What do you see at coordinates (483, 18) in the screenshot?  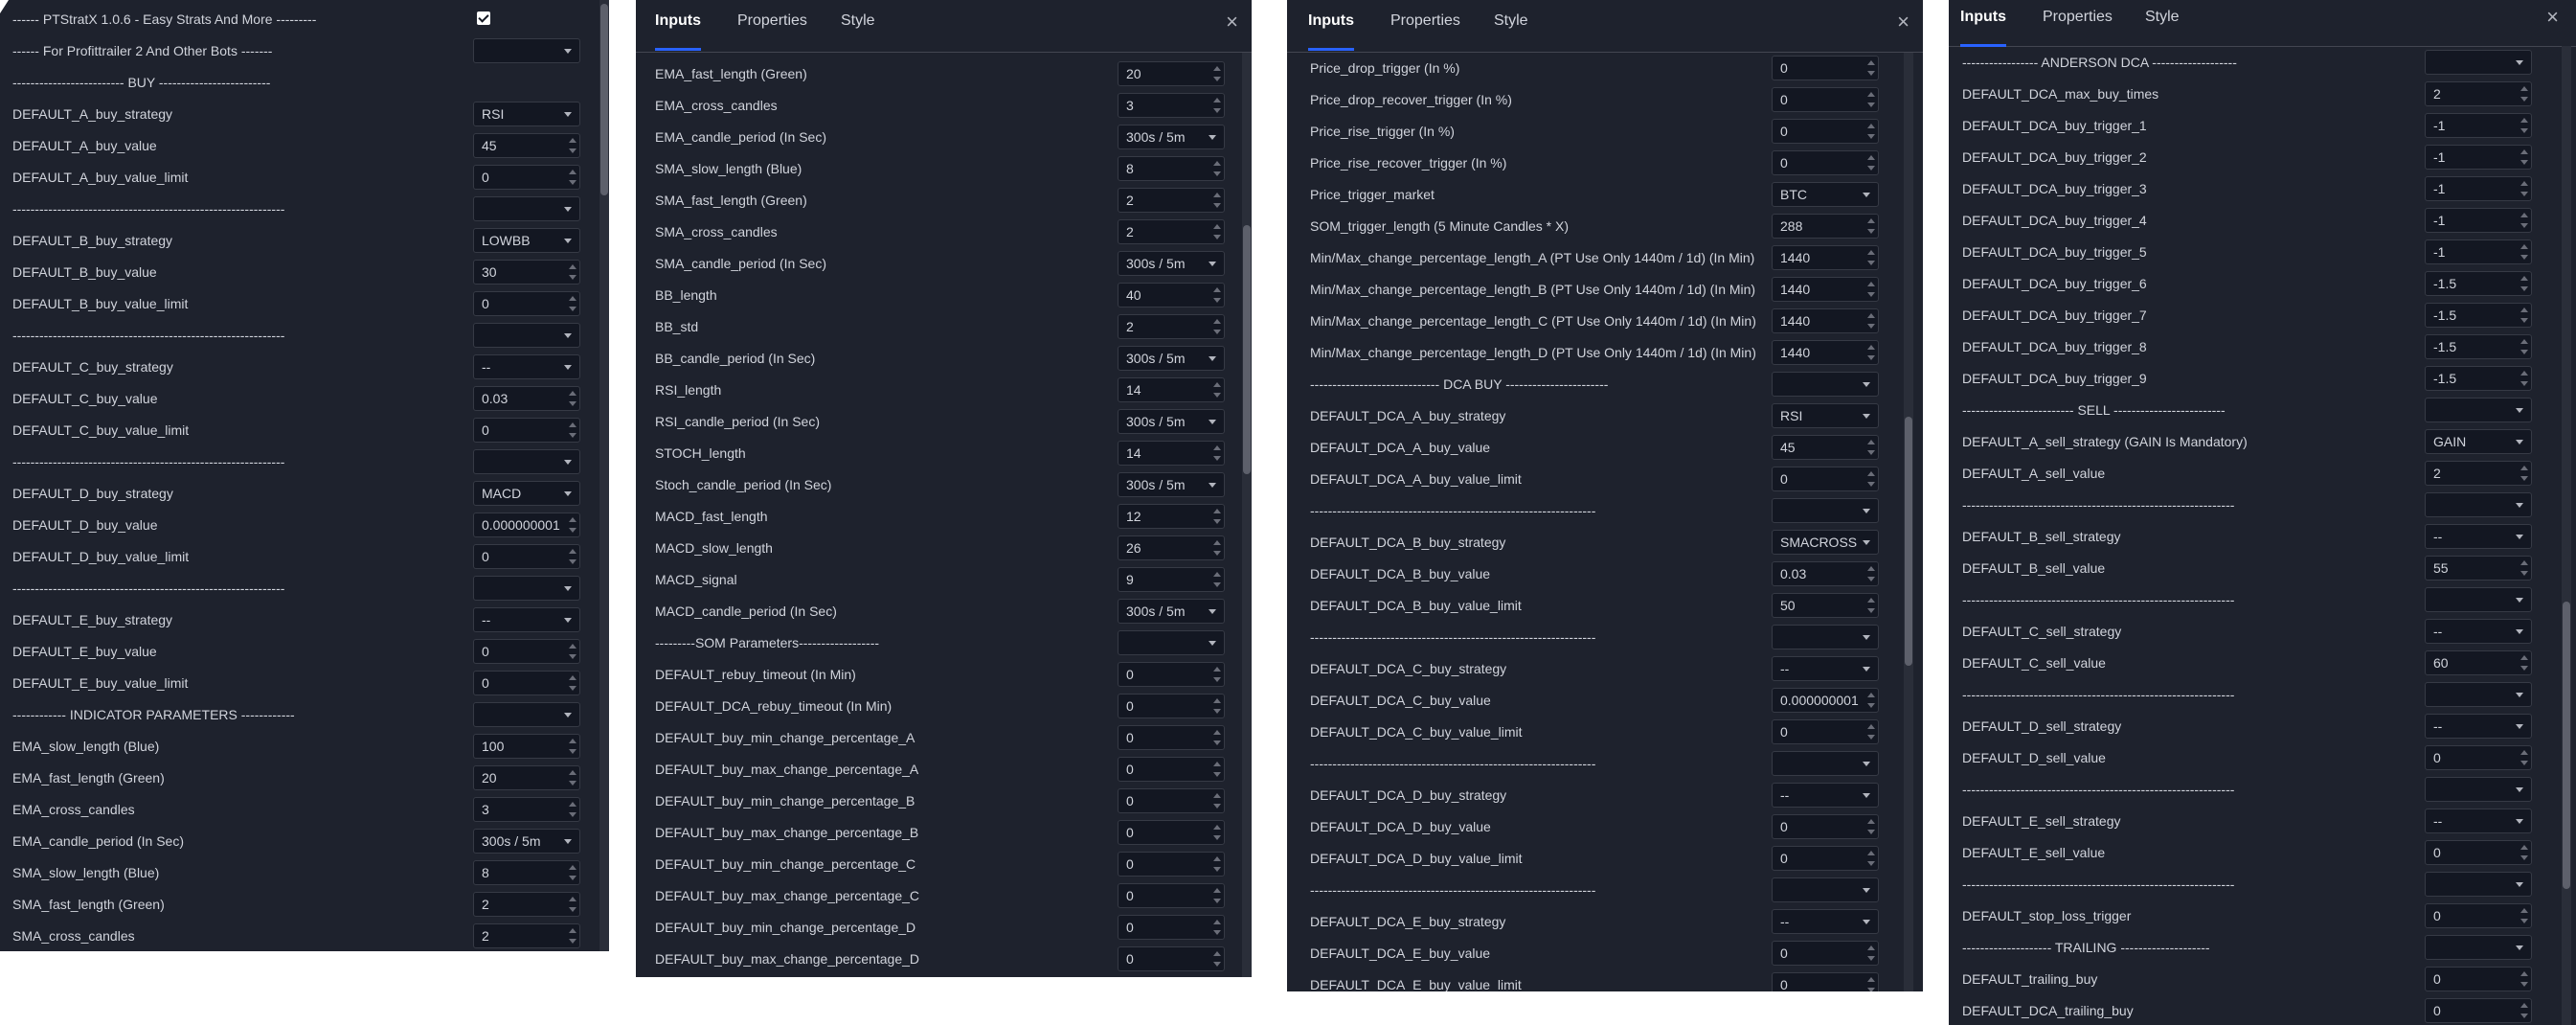 I see `checkbox` at bounding box center [483, 18].